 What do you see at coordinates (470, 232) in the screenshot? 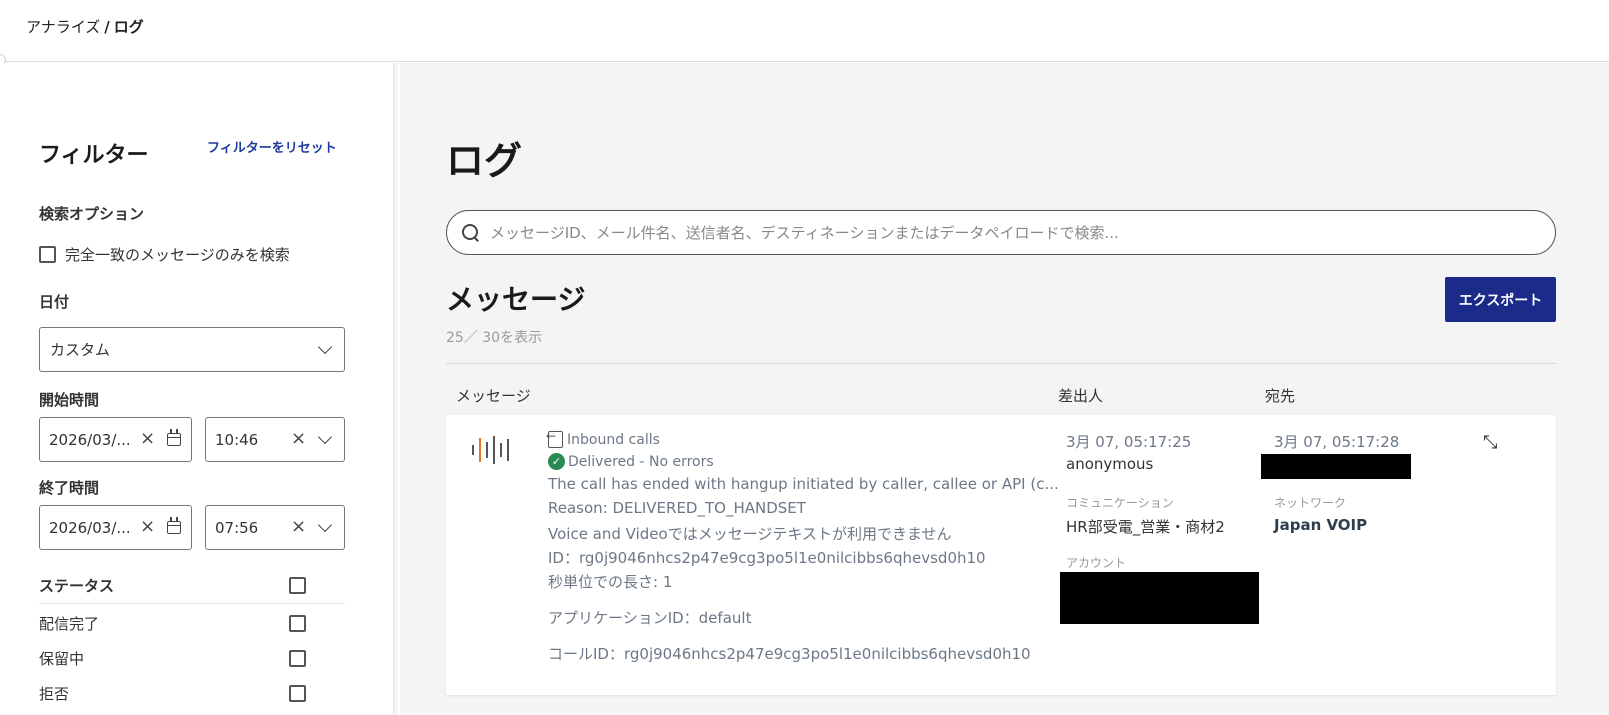
I see `search-icon` at bounding box center [470, 232].